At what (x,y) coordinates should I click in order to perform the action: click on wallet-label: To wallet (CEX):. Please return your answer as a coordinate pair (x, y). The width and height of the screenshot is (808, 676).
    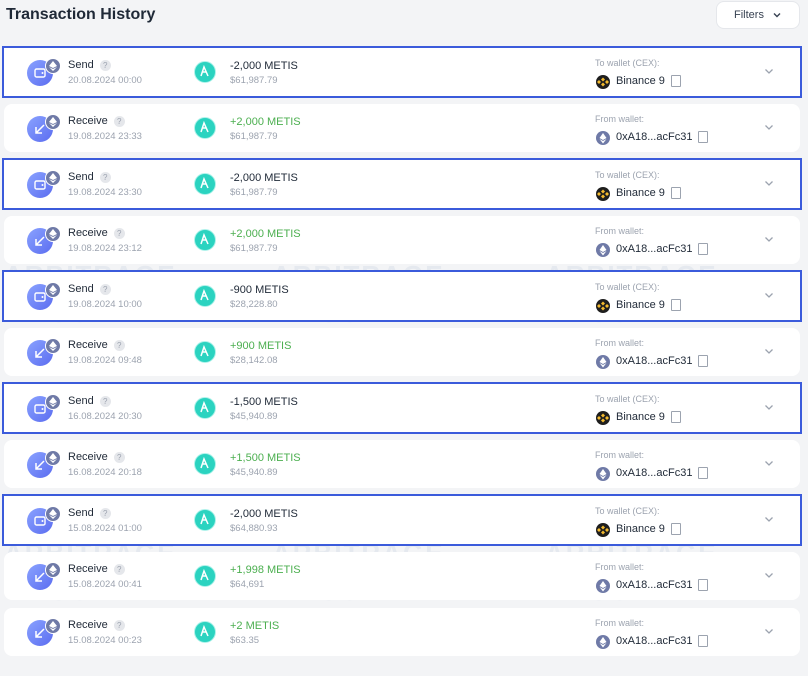
    Looking at the image, I should click on (627, 287).